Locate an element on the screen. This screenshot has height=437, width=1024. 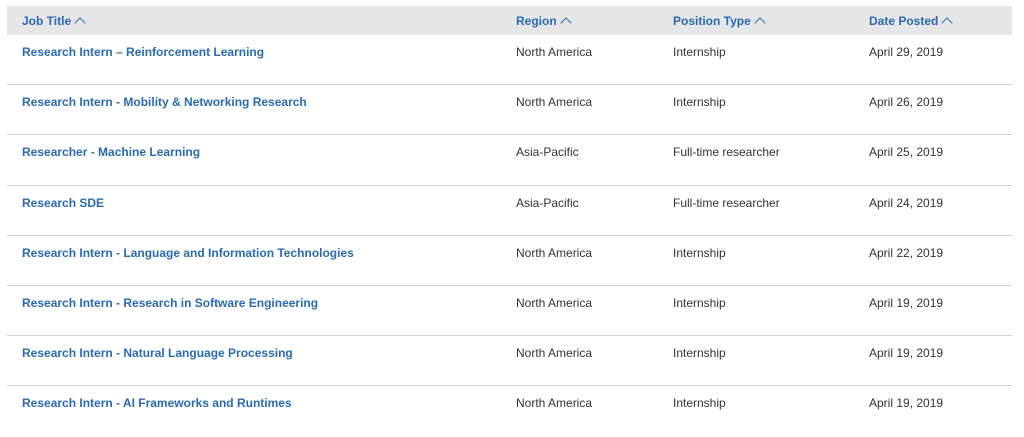
date-posted-cell: April 26, 2019 is located at coordinates (906, 102).